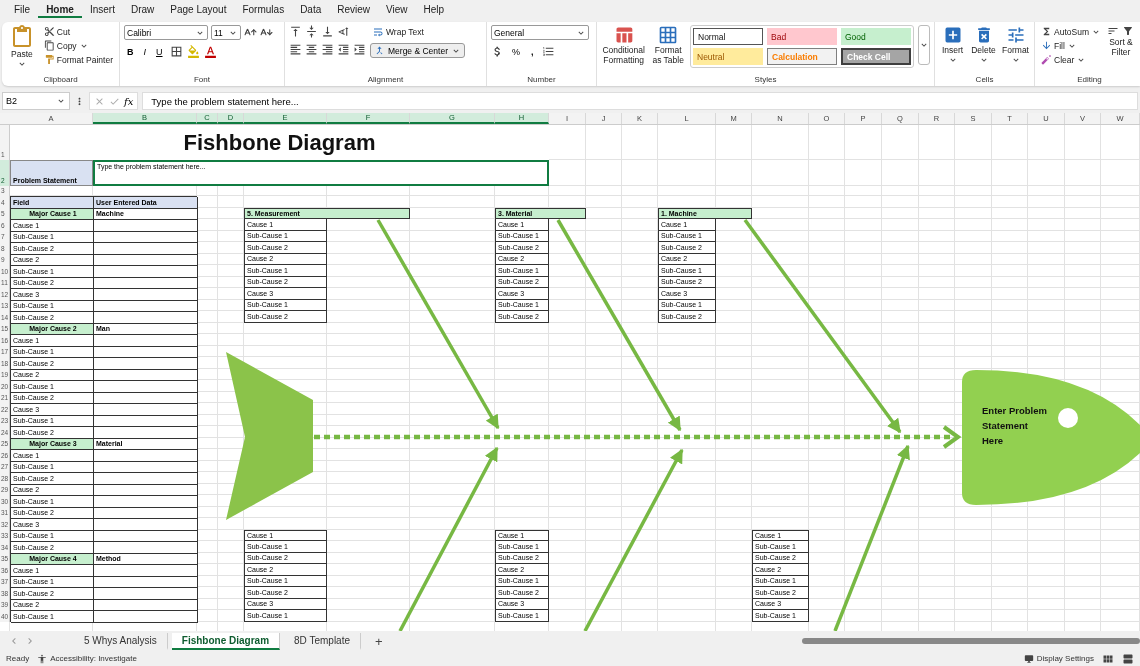  Describe the element at coordinates (78, 31) in the screenshot. I see `cut-button: Cut` at that location.